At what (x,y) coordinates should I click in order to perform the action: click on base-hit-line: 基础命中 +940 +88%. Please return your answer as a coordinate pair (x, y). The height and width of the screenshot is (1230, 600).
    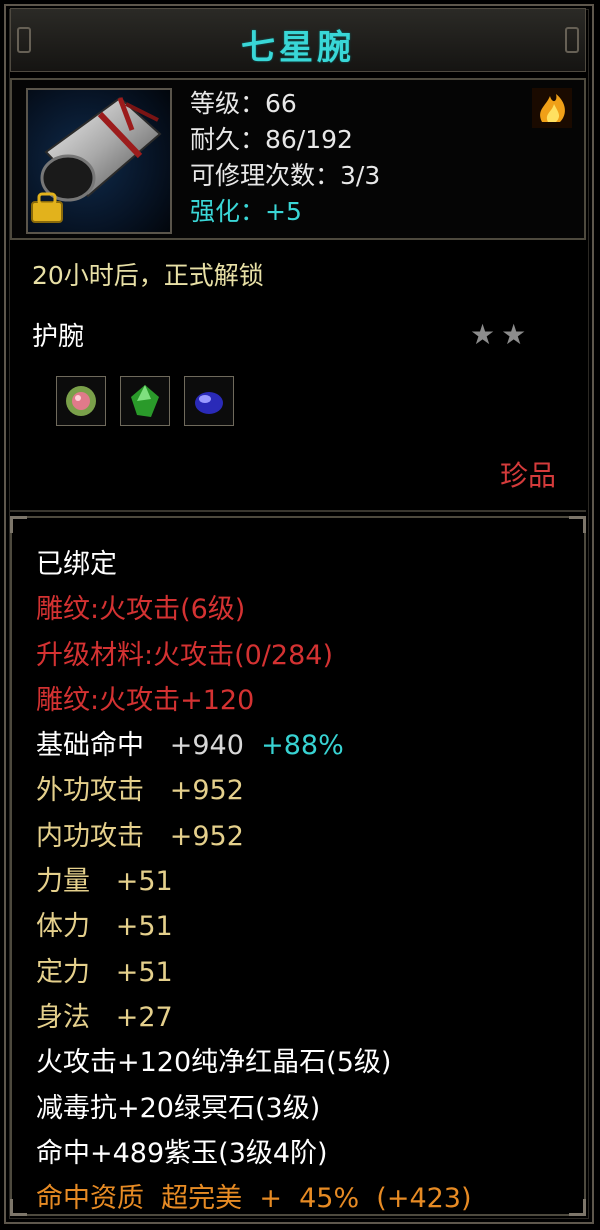
    Looking at the image, I should click on (254, 745).